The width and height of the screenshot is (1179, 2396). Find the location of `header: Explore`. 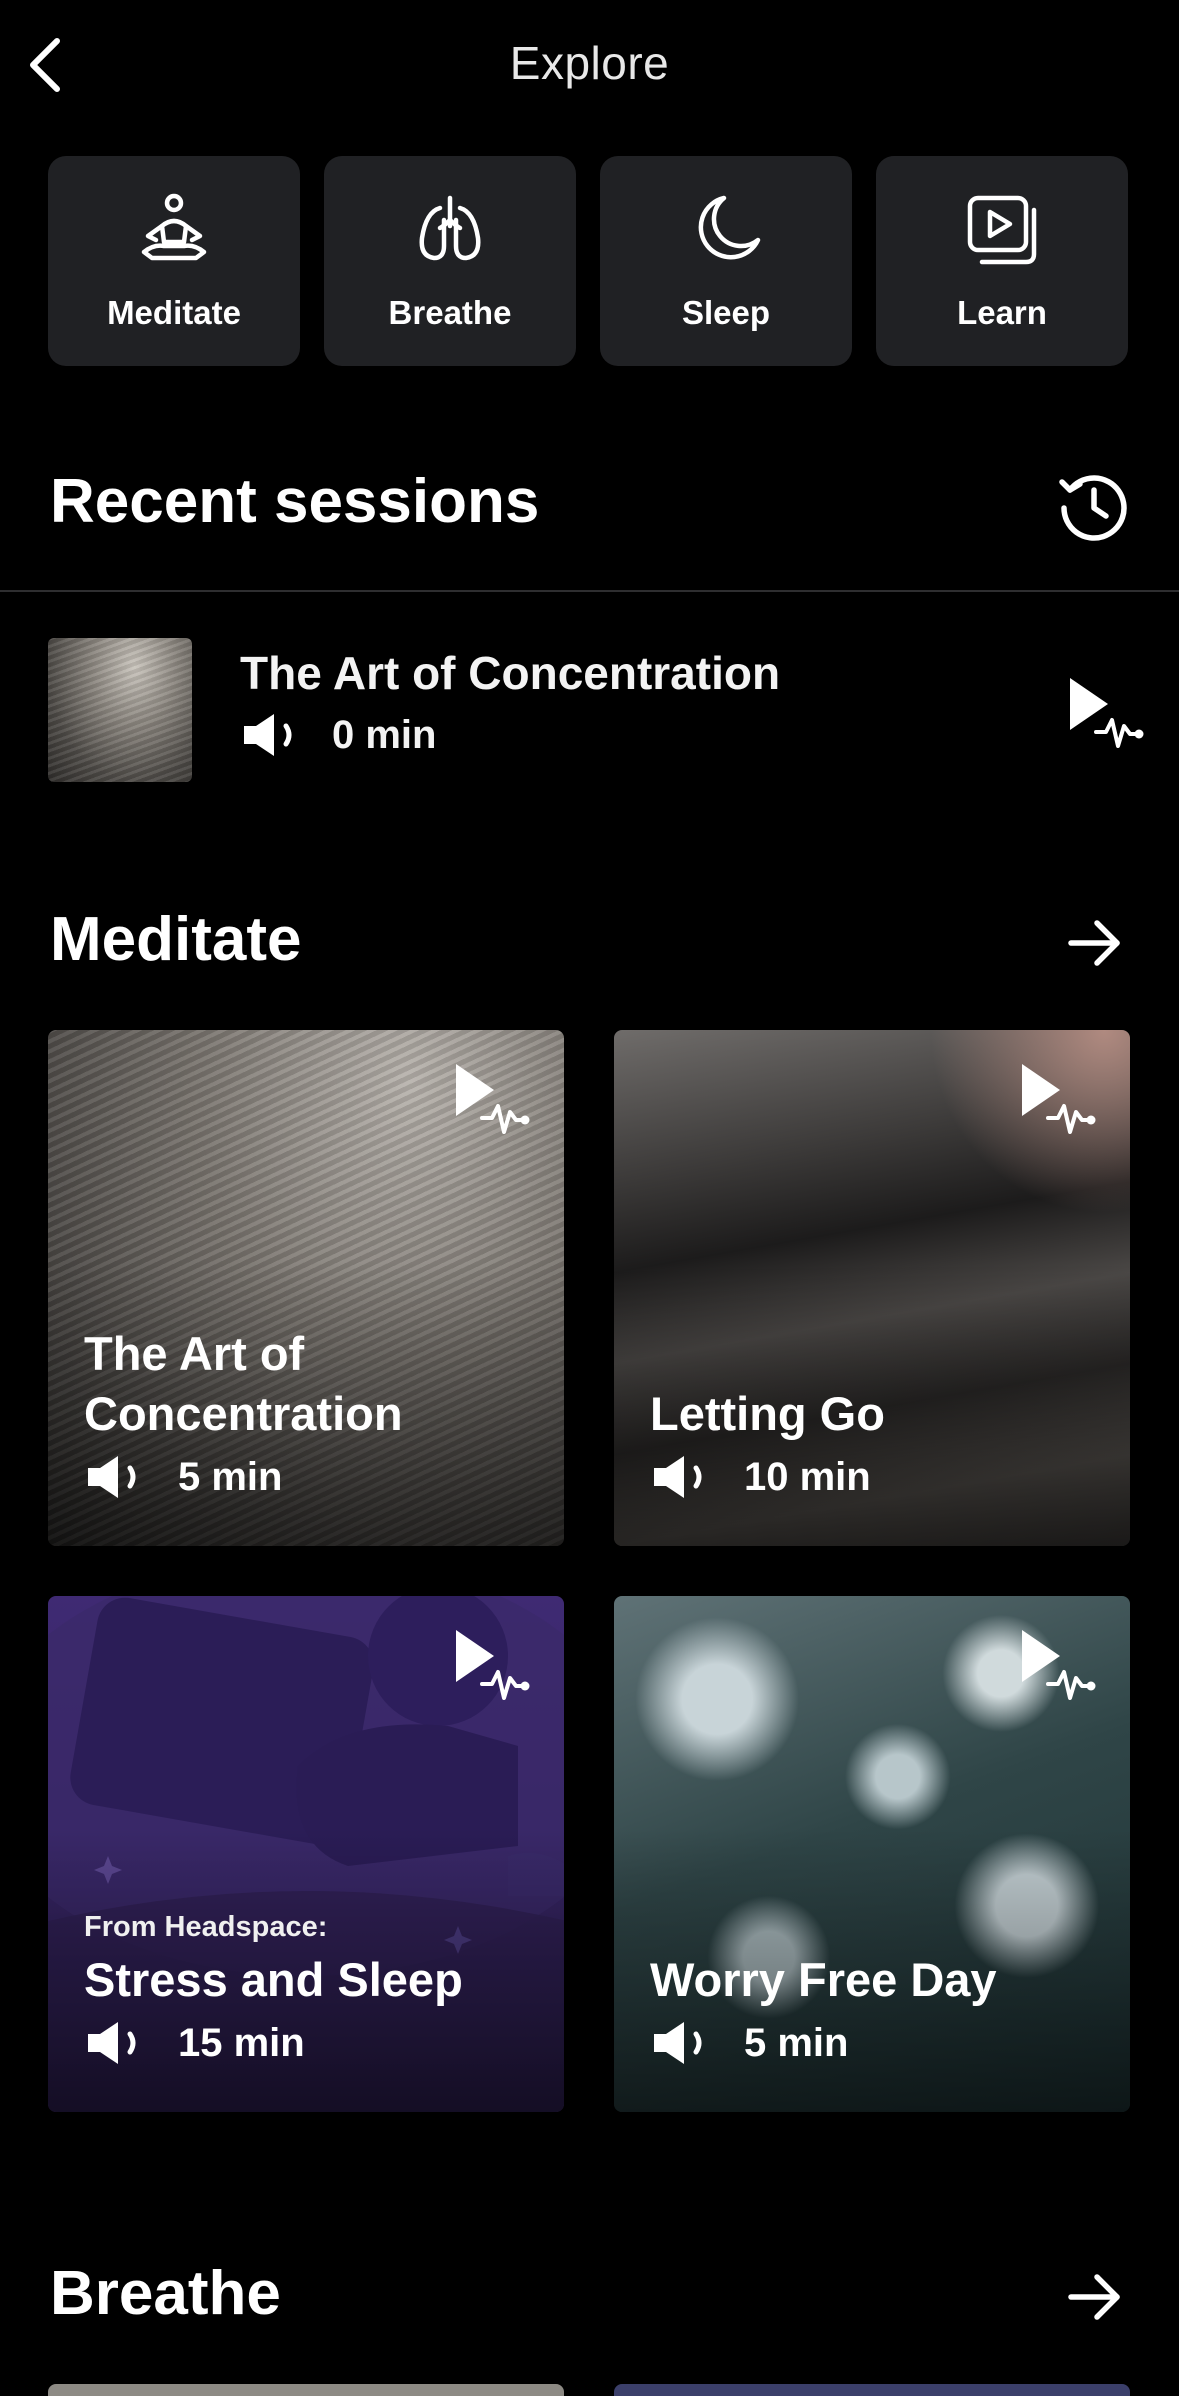

header: Explore is located at coordinates (589, 68).